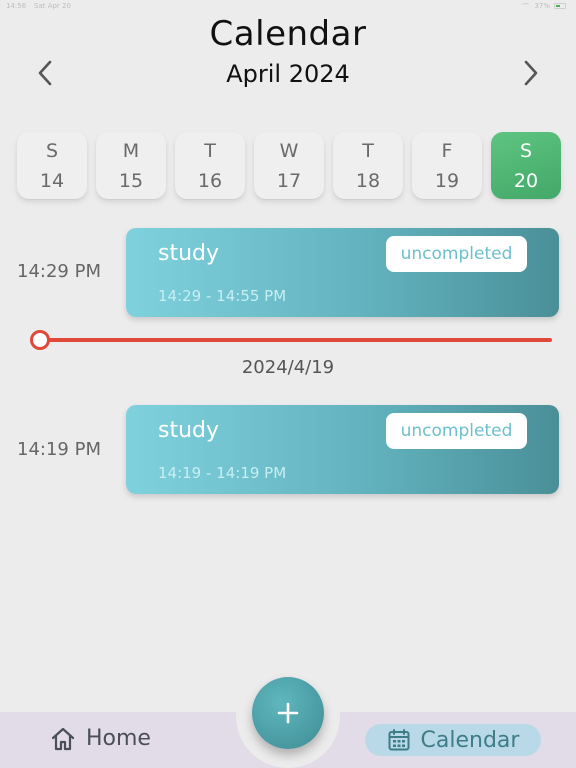 The image size is (576, 768). Describe the element at coordinates (131, 150) in the screenshot. I see `day-of-week: M` at that location.